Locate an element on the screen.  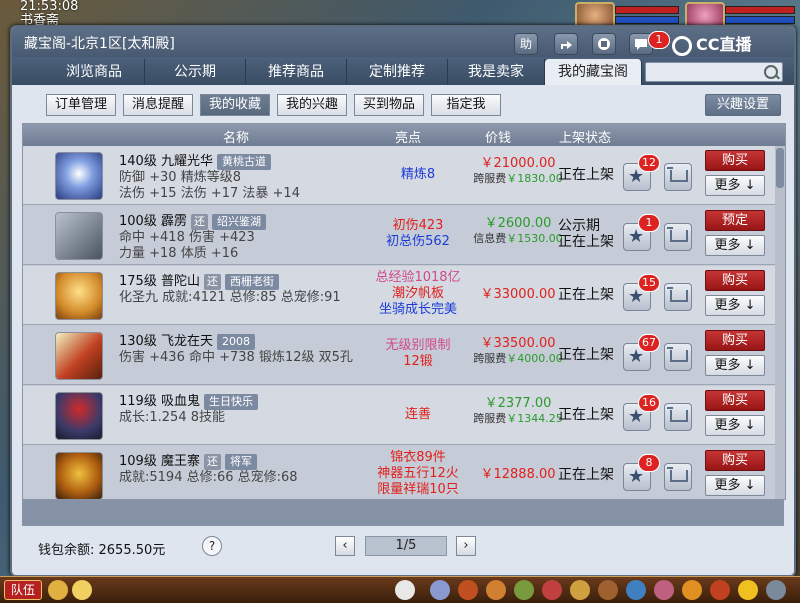
help-icon: ? is located at coordinates (212, 546).